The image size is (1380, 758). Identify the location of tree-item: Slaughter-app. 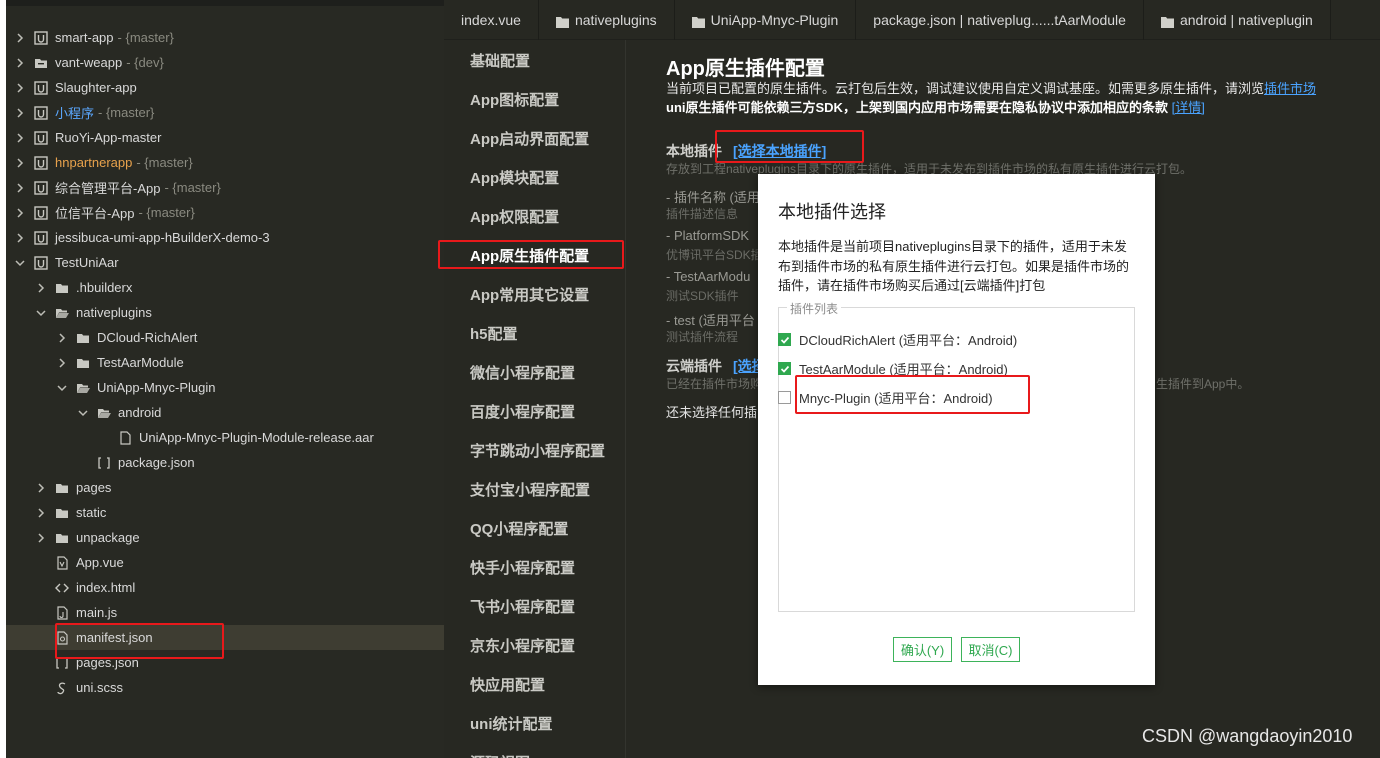
(225, 87).